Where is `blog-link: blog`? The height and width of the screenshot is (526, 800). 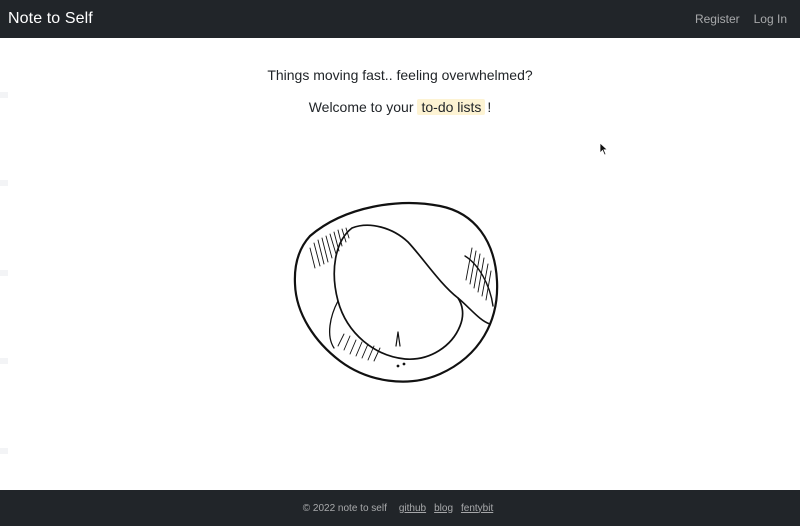
blog-link: blog is located at coordinates (443, 508).